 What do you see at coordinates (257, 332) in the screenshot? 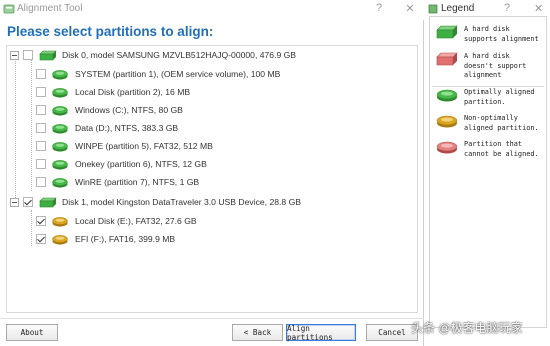
I see `back-button: < Back` at bounding box center [257, 332].